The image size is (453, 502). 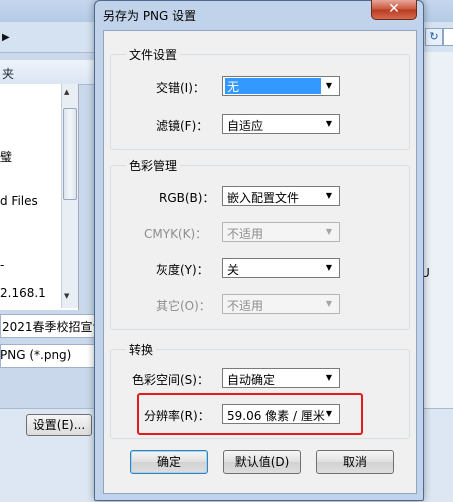 What do you see at coordinates (281, 268) in the screenshot?
I see `grayscale-select: 关 ▼` at bounding box center [281, 268].